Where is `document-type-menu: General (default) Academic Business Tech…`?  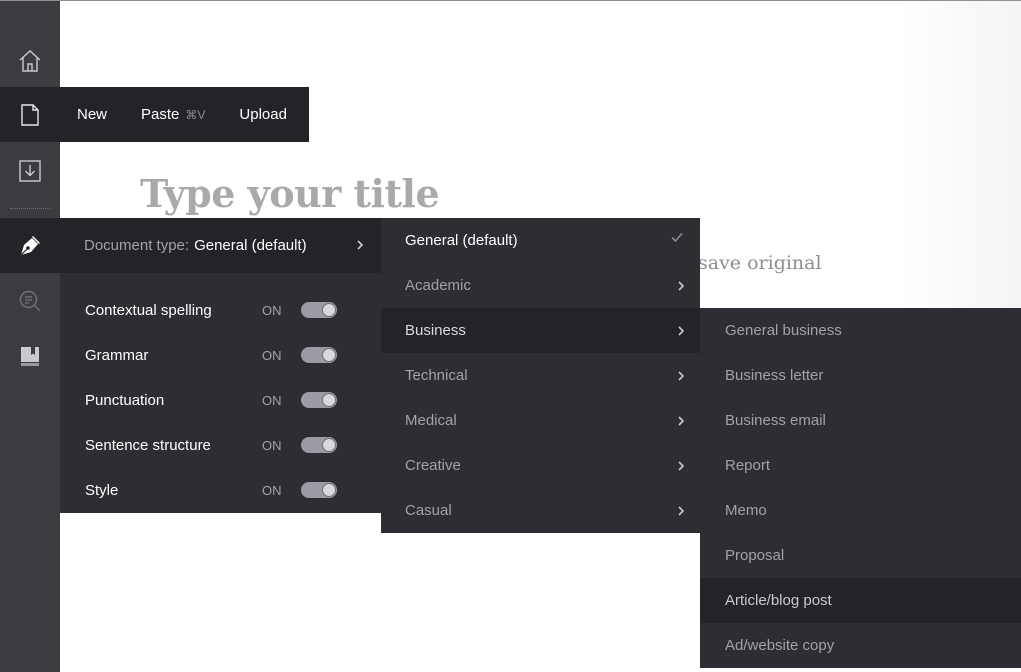
document-type-menu: General (default) Academic Business Tech… is located at coordinates (540, 375).